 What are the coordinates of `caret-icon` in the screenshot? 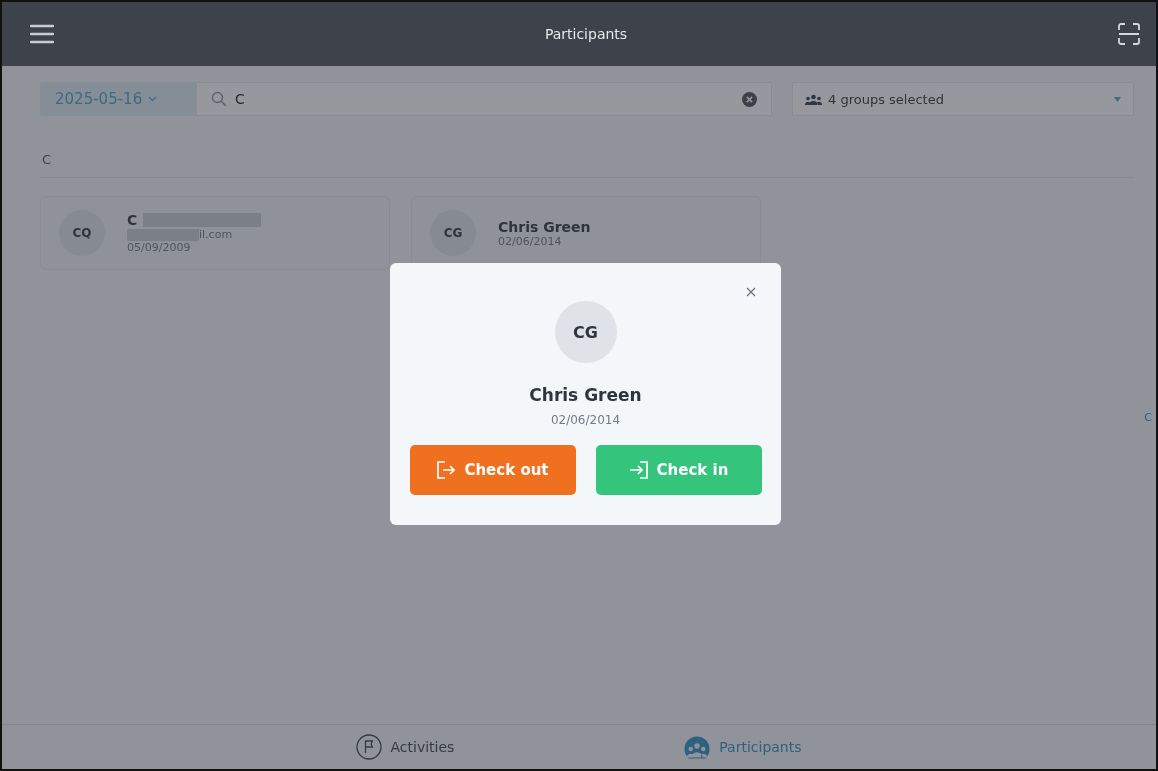 It's located at (1117, 99).